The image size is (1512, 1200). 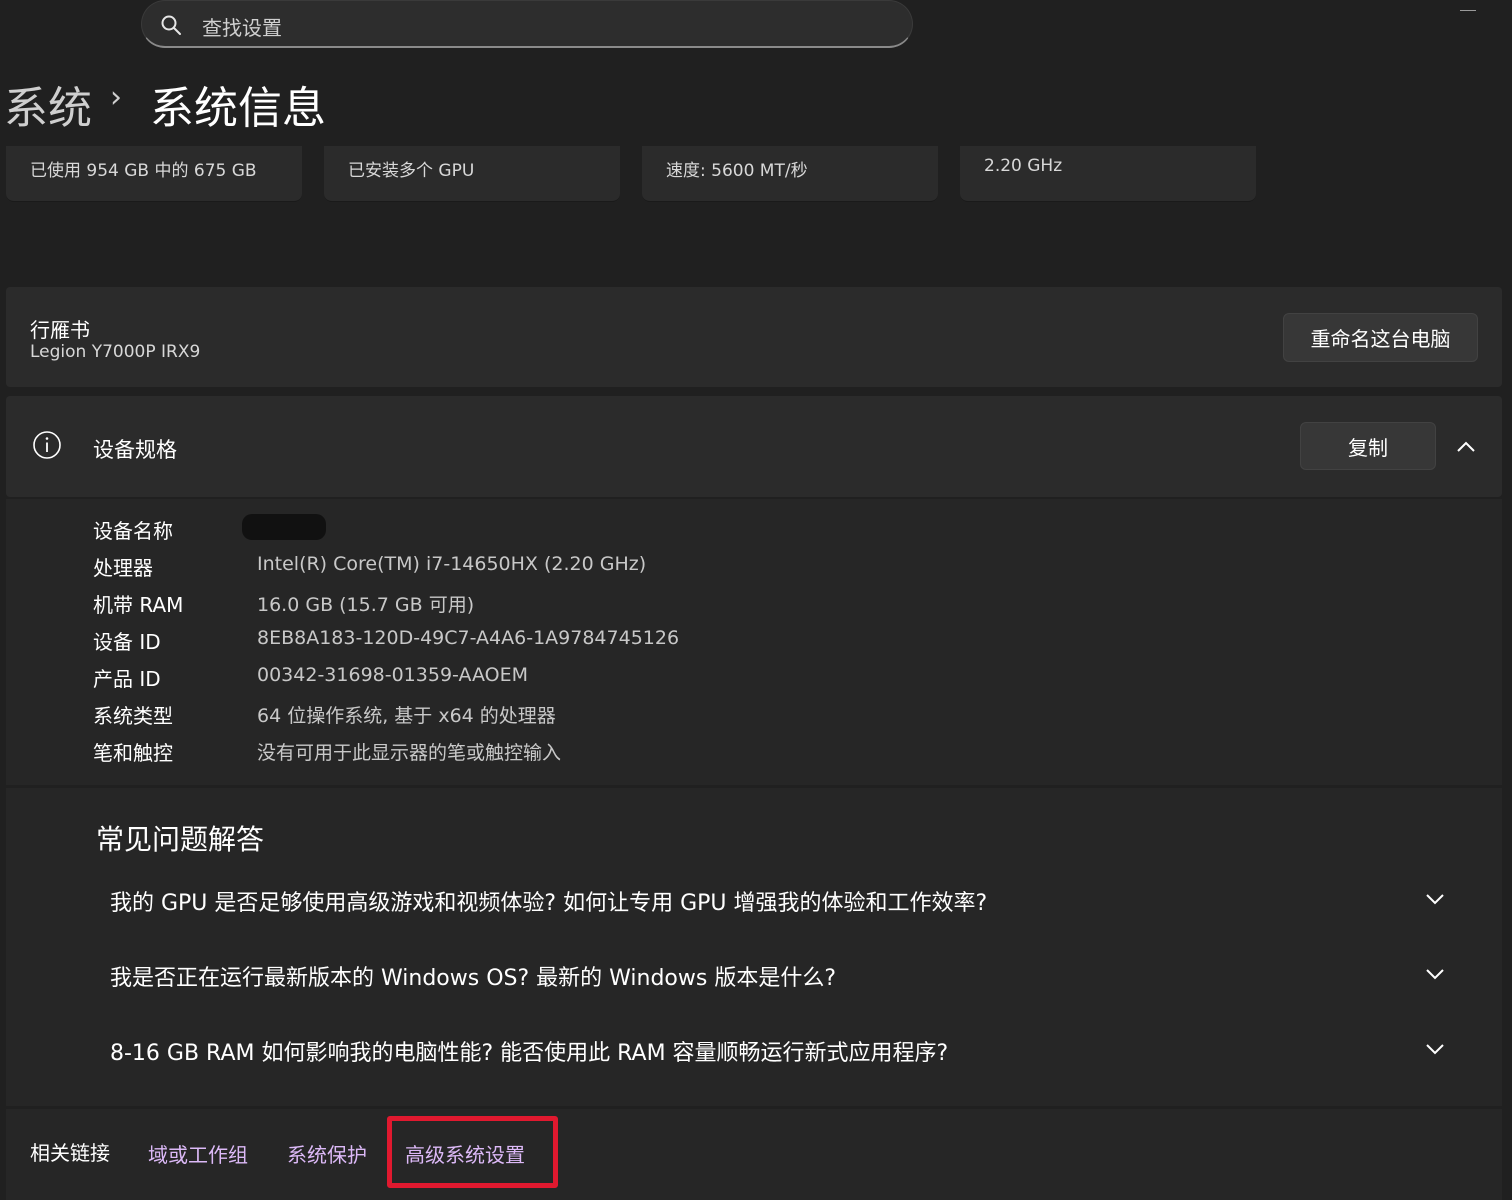 What do you see at coordinates (754, 337) in the screenshot?
I see `pc-name-card` at bounding box center [754, 337].